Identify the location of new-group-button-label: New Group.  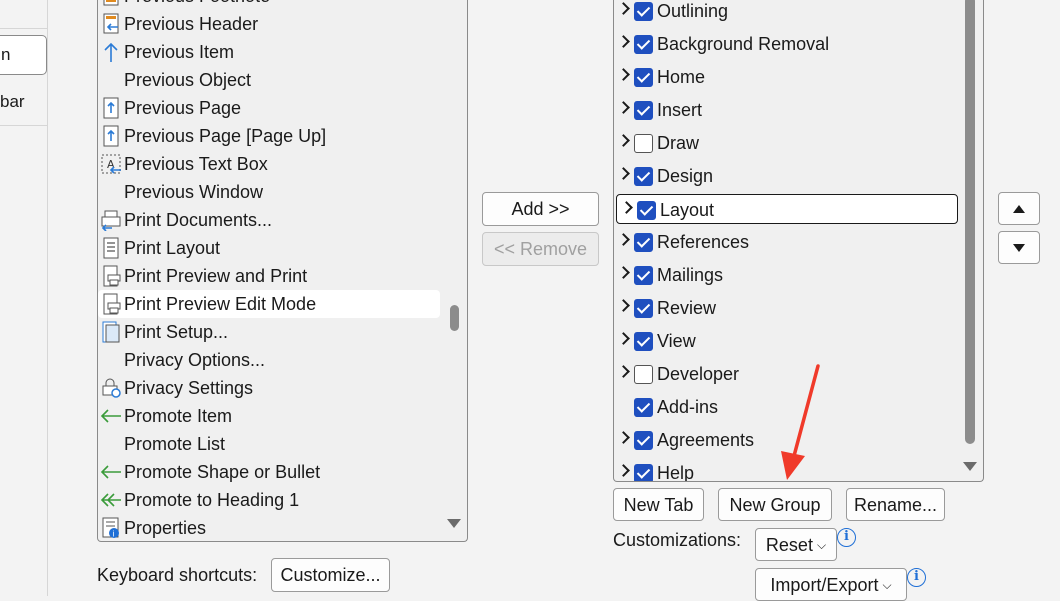
(775, 505).